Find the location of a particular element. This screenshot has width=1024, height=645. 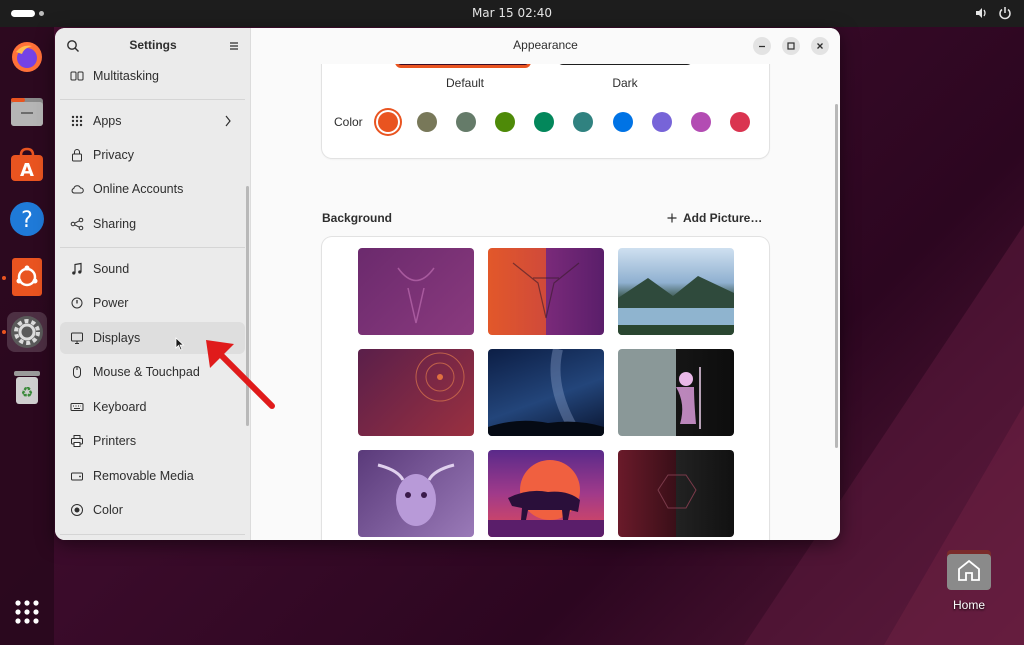

app-center-launcher: A is located at coordinates (27, 165).